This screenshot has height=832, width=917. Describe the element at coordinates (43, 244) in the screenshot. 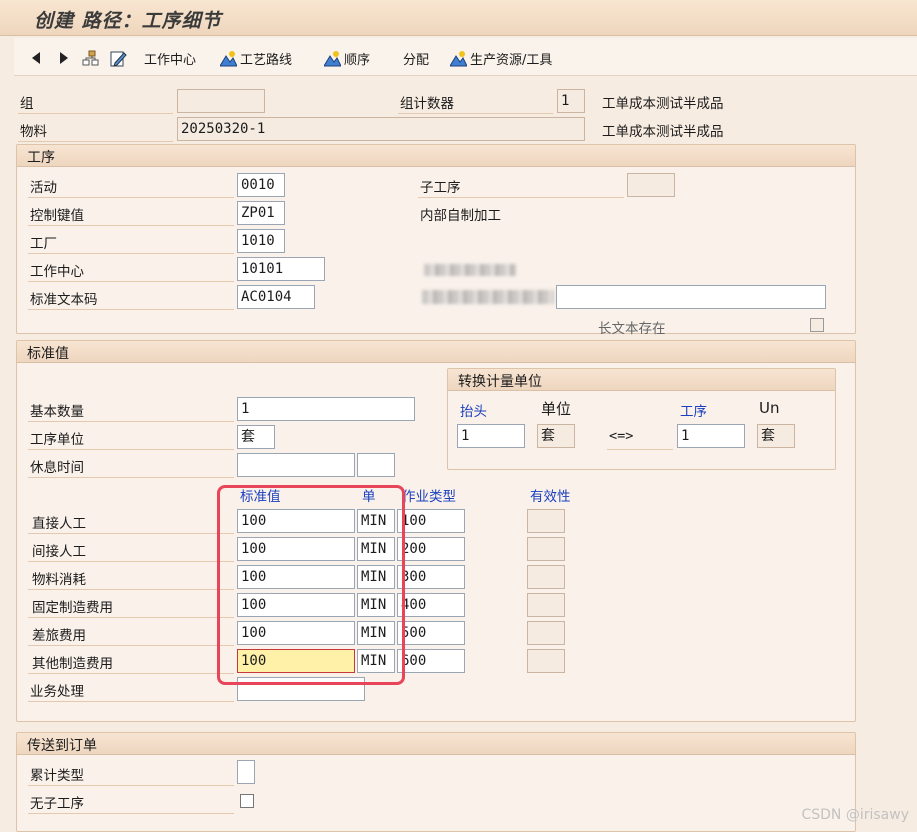

I see `plant-label: 工厂` at that location.